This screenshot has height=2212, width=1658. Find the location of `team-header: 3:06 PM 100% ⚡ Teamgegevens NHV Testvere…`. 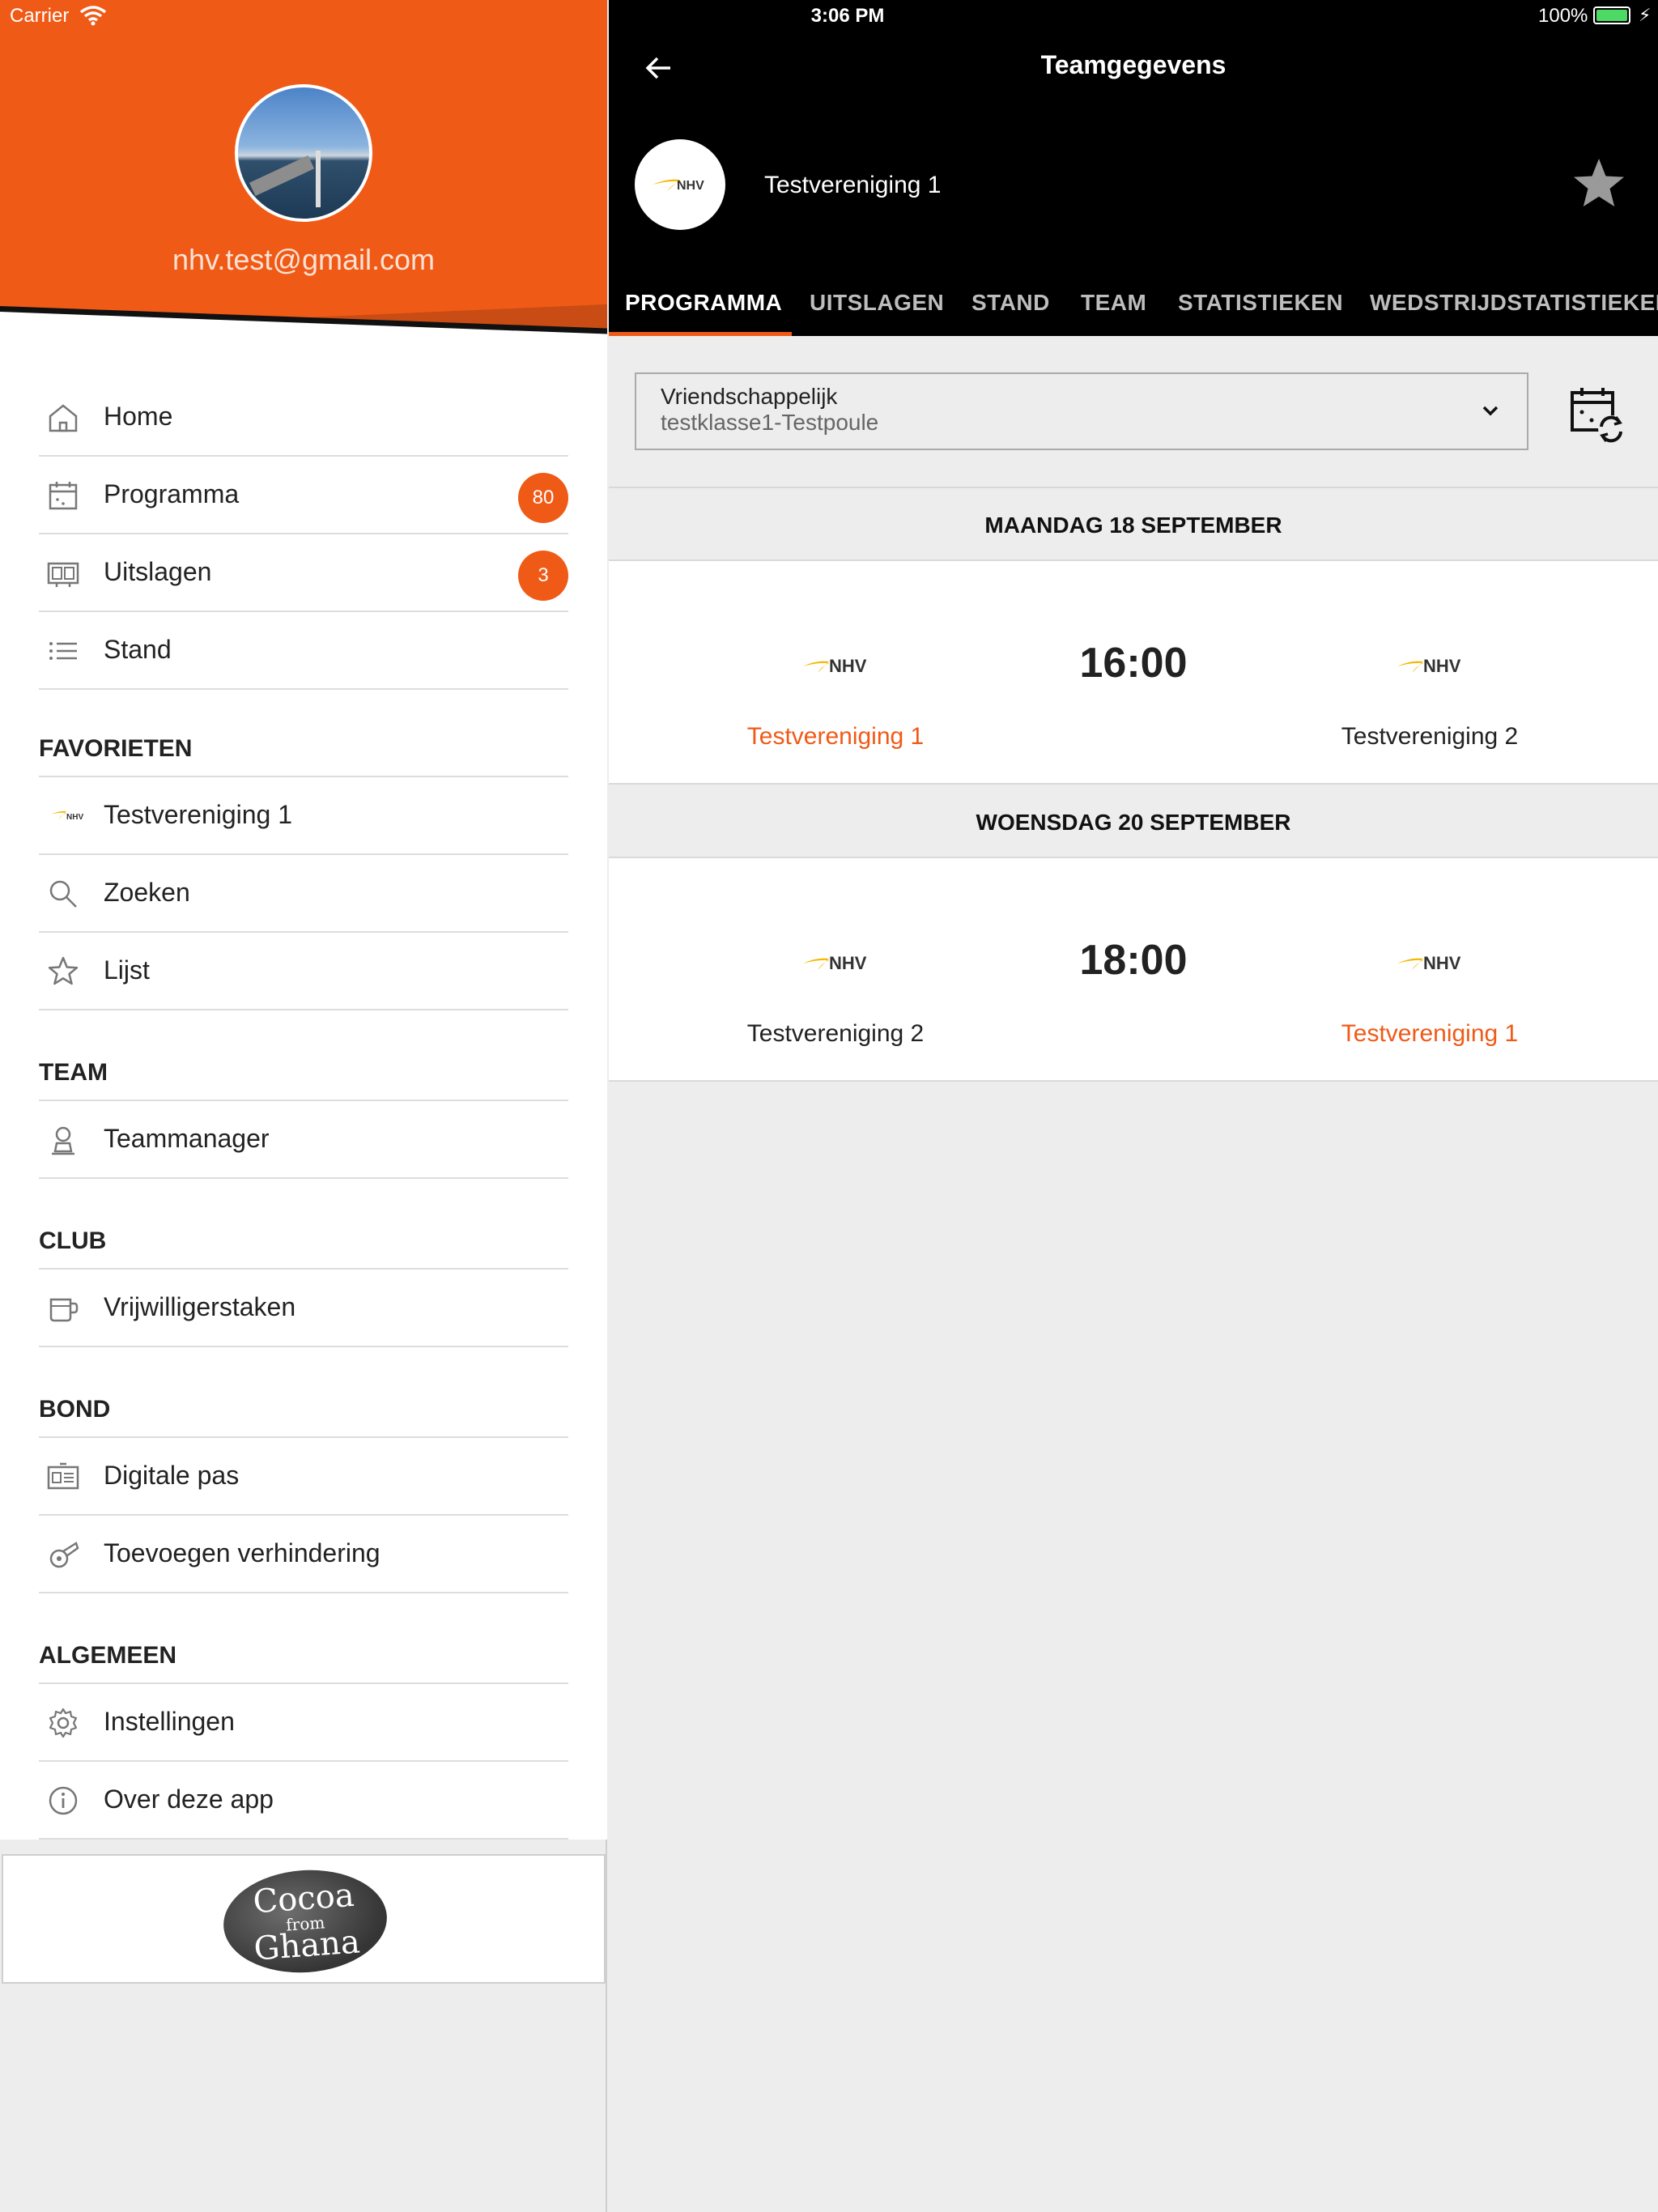

team-header: 3:06 PM 100% ⚡ Teamgegevens NHV Testvere… is located at coordinates (1133, 168).